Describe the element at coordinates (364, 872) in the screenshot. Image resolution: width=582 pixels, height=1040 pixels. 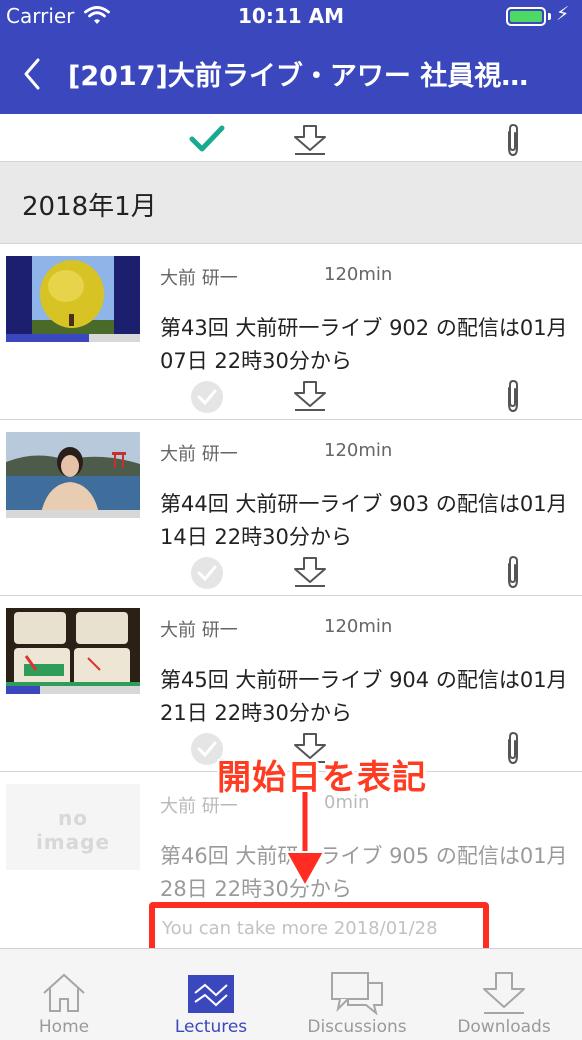
I see `lecture-title: 第46回 大前研一ライブ 905 の配信は01月28日 22時30分から` at that location.